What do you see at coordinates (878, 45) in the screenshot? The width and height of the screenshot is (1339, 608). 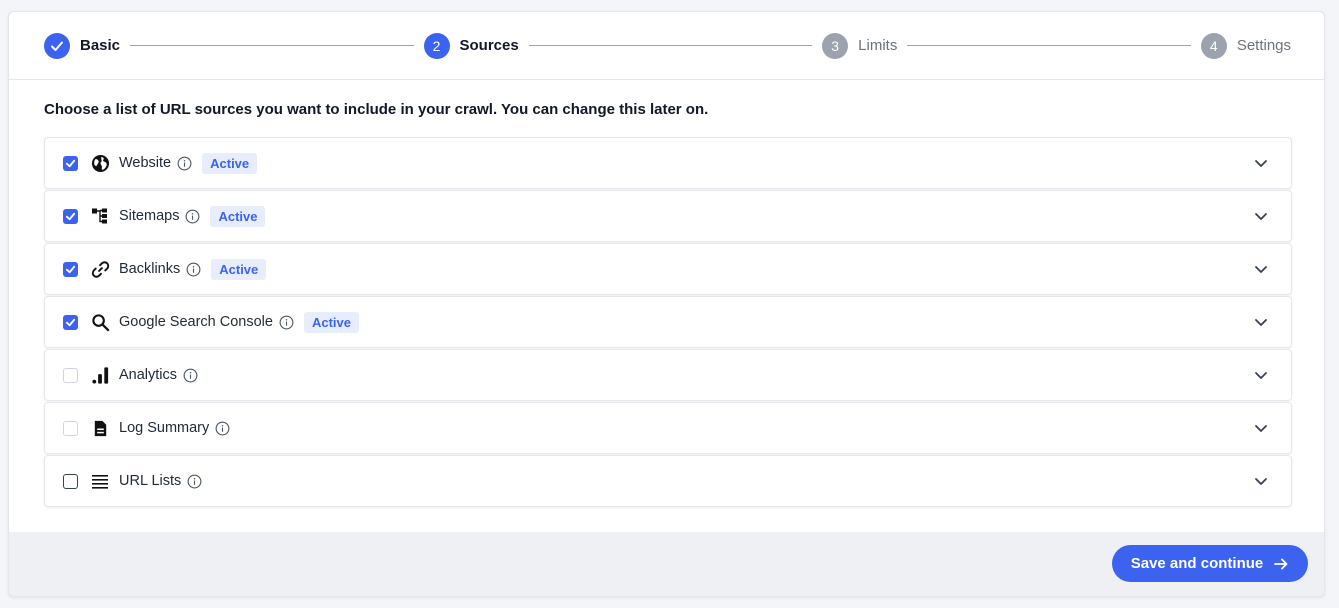 I see `step-label: Limits` at bounding box center [878, 45].